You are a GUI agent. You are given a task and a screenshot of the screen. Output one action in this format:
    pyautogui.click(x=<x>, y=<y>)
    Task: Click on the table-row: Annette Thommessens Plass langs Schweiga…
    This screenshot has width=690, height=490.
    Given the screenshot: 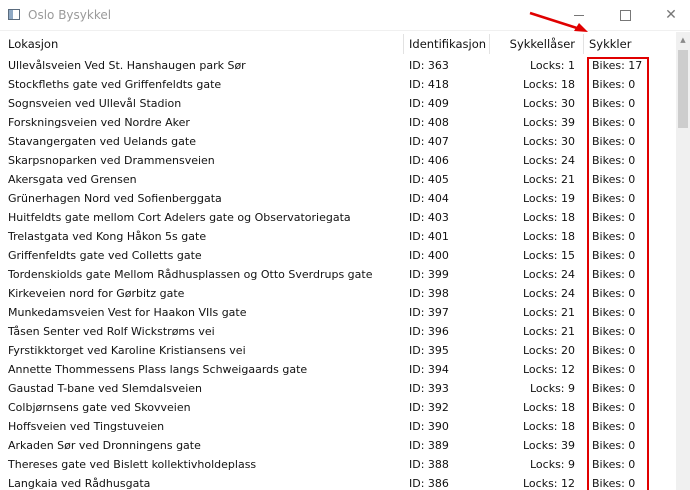 What is the action you would take?
    pyautogui.click(x=338, y=370)
    